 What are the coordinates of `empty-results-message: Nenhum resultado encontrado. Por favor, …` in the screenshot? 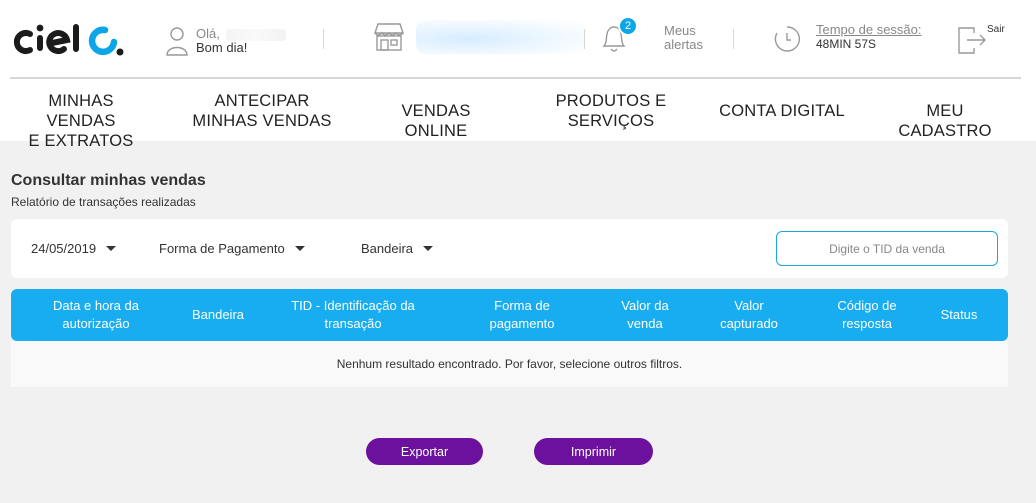 It's located at (509, 364).